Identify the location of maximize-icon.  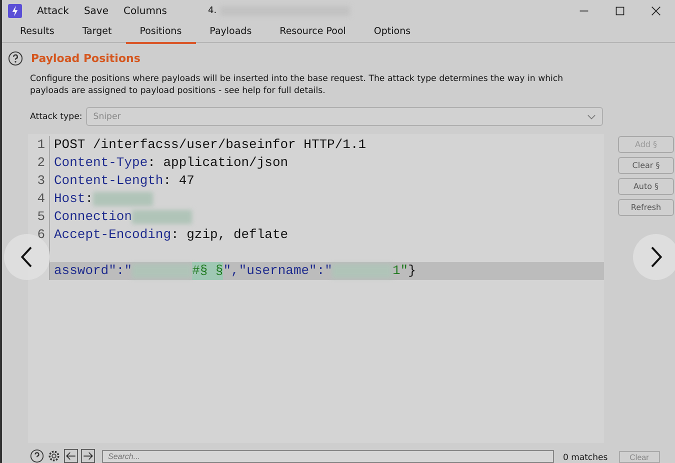
(620, 11).